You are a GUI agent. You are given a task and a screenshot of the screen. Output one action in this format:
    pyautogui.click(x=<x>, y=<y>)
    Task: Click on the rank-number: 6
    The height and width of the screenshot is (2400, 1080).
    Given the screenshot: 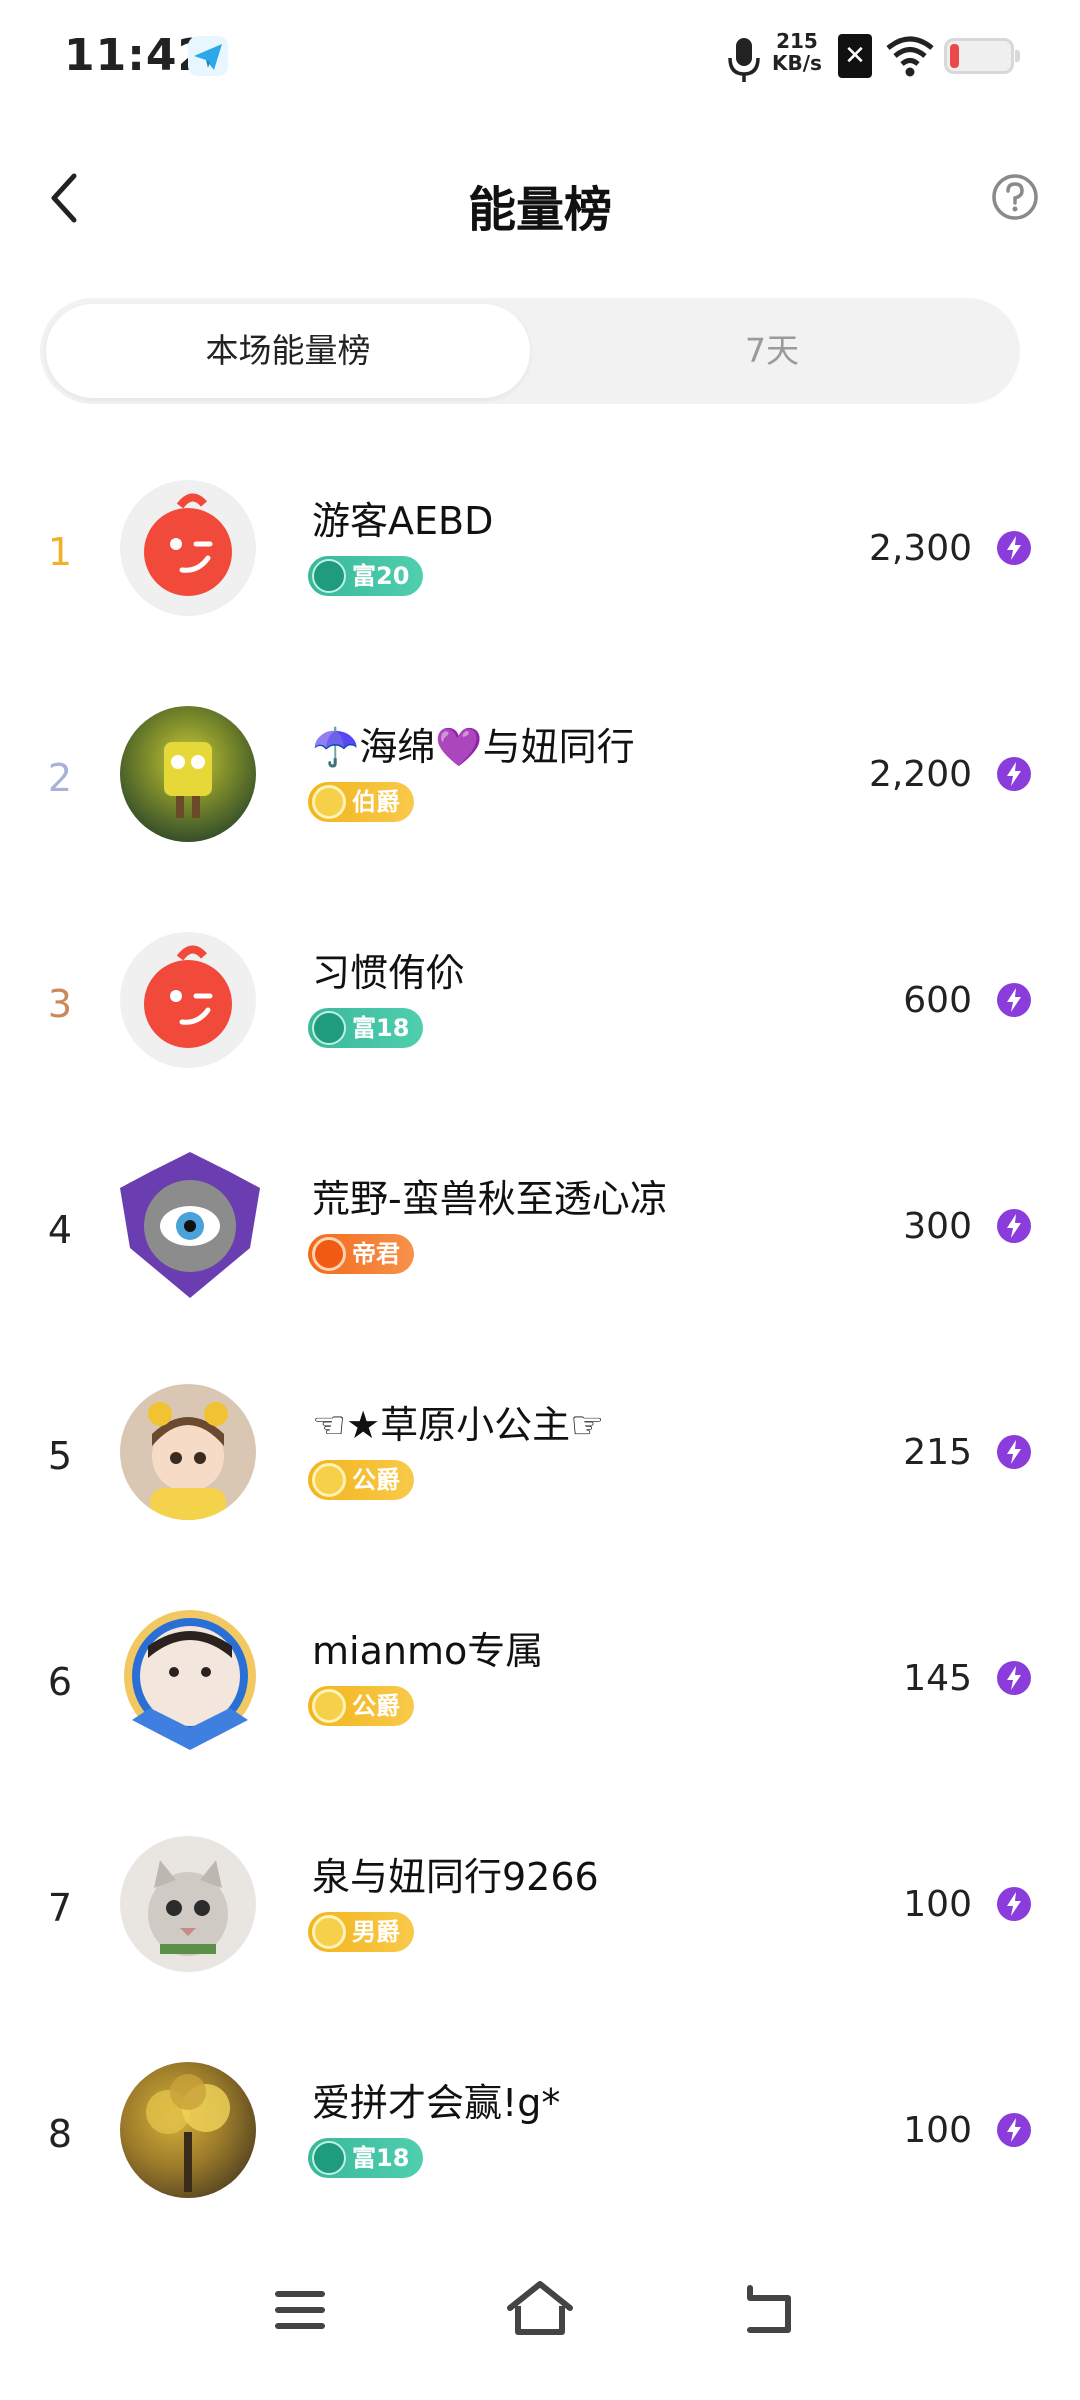 What is the action you would take?
    pyautogui.click(x=60, y=1682)
    